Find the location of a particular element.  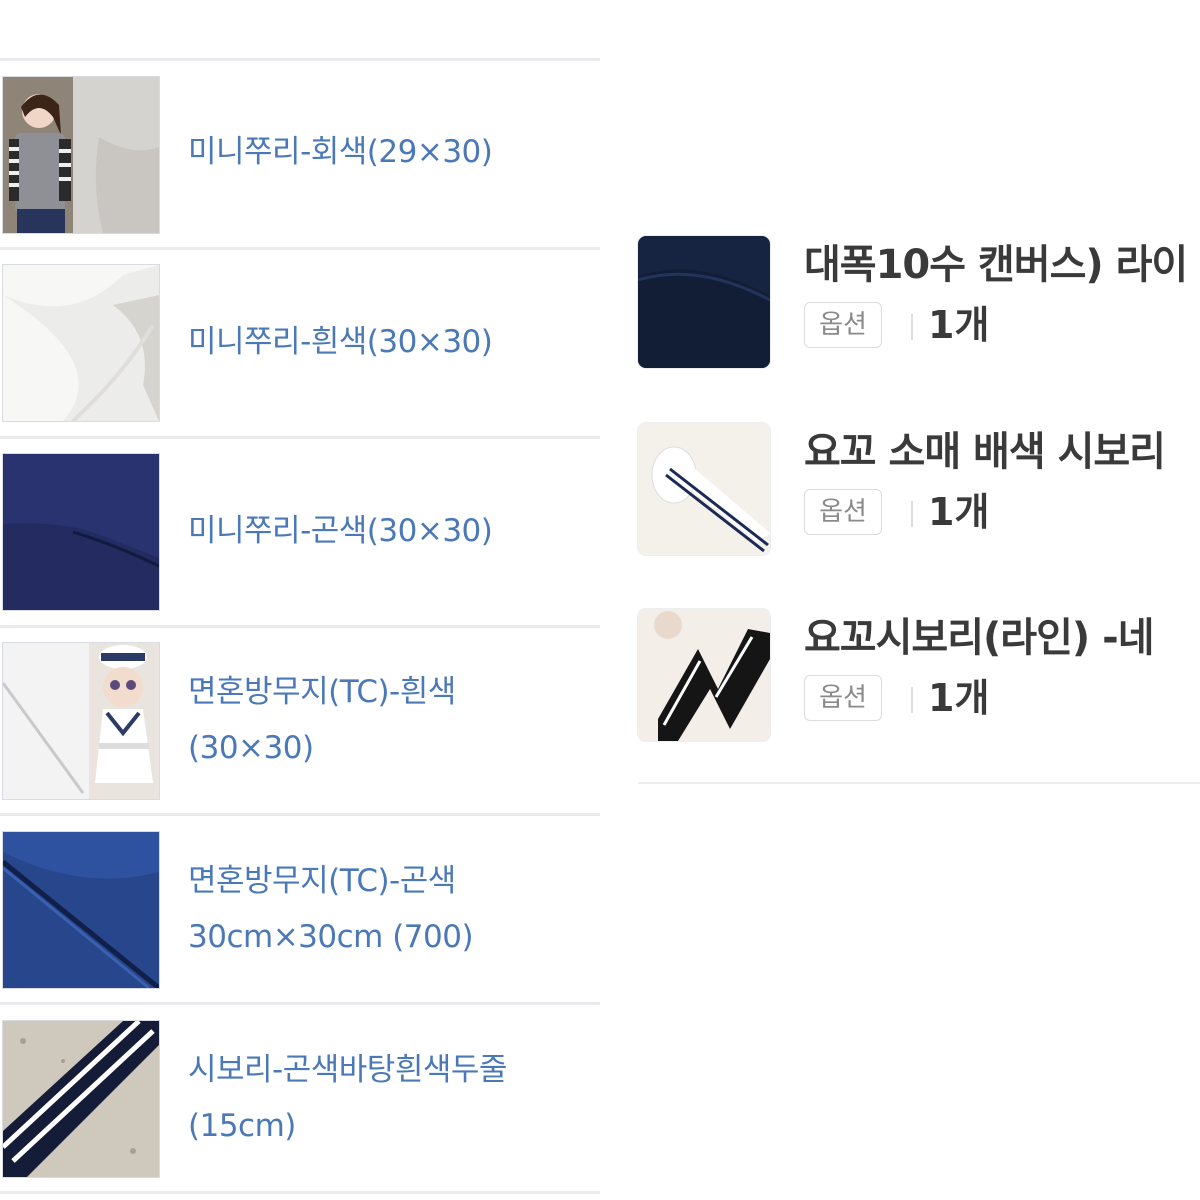

list-item: 면혼방무지(TC)-곤색 30cm×30cm (700) is located at coordinates (300, 911).